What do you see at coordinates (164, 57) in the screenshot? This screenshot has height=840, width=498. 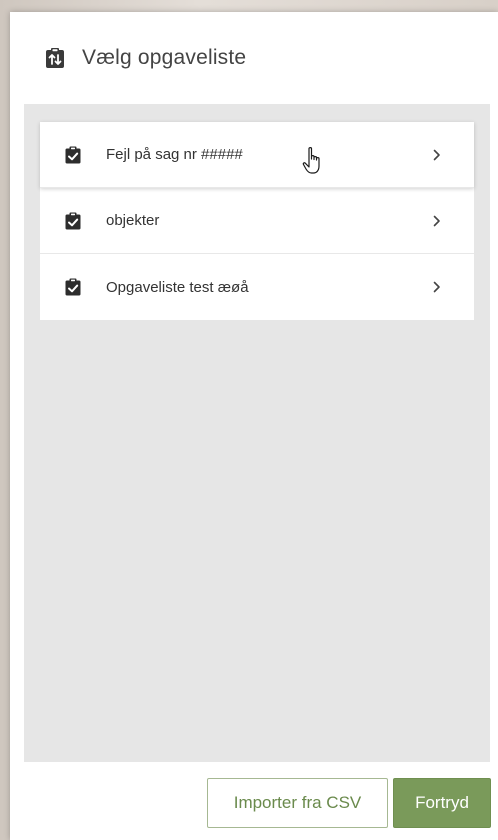 I see `dialog-title: Vælg opgaveliste` at bounding box center [164, 57].